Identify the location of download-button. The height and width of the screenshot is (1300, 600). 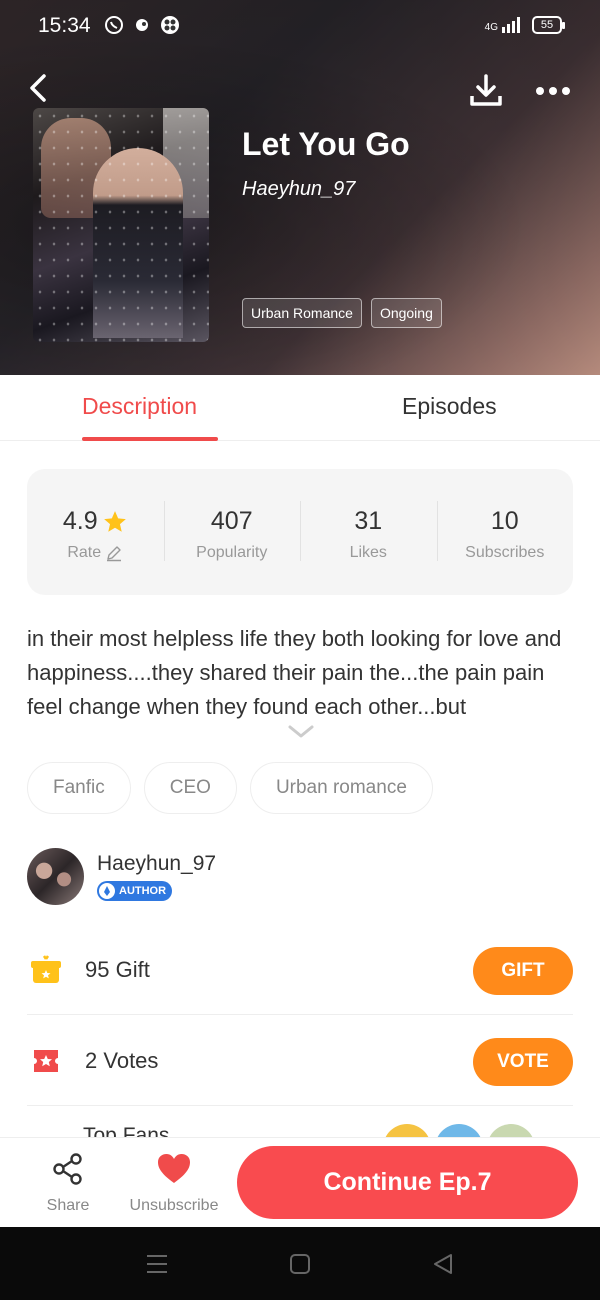
(486, 90).